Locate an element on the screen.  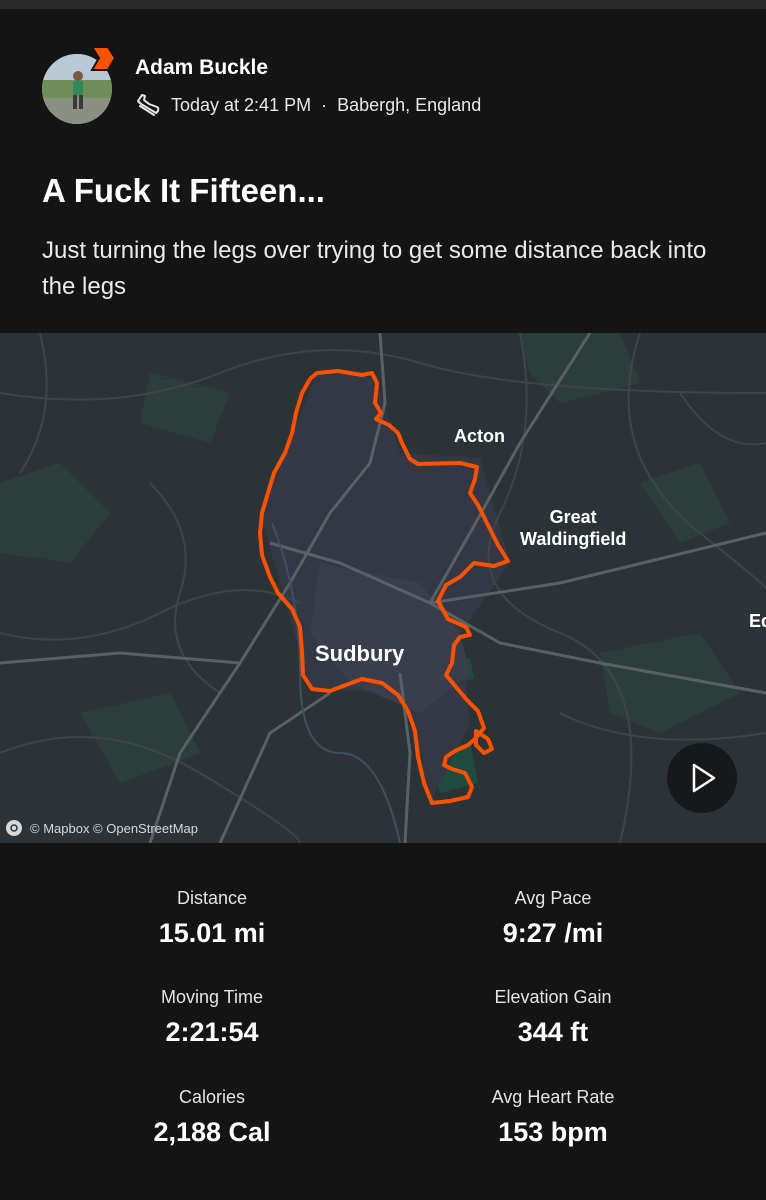
play-icon is located at coordinates (704, 778).